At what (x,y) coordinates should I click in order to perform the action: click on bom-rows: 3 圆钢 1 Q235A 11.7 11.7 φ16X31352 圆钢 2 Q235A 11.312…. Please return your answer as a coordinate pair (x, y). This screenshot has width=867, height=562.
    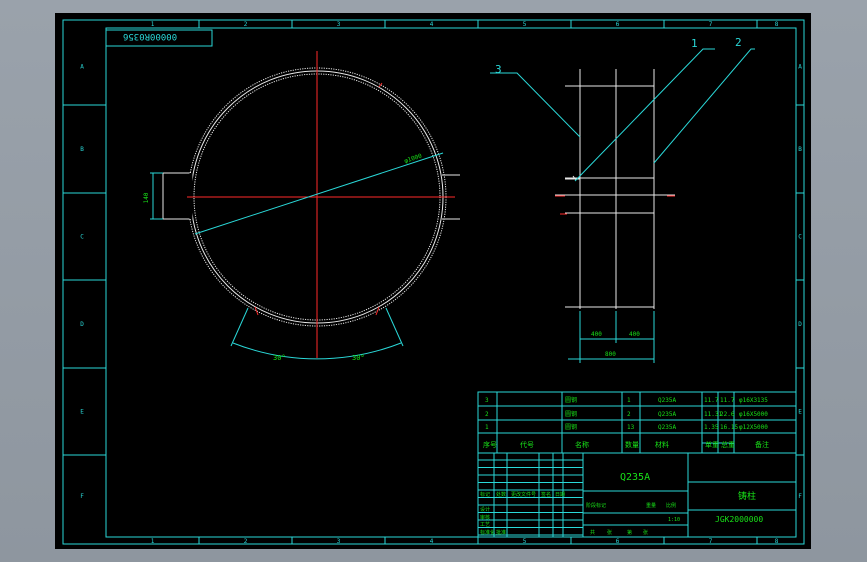
    Looking at the image, I should click on (626, 413).